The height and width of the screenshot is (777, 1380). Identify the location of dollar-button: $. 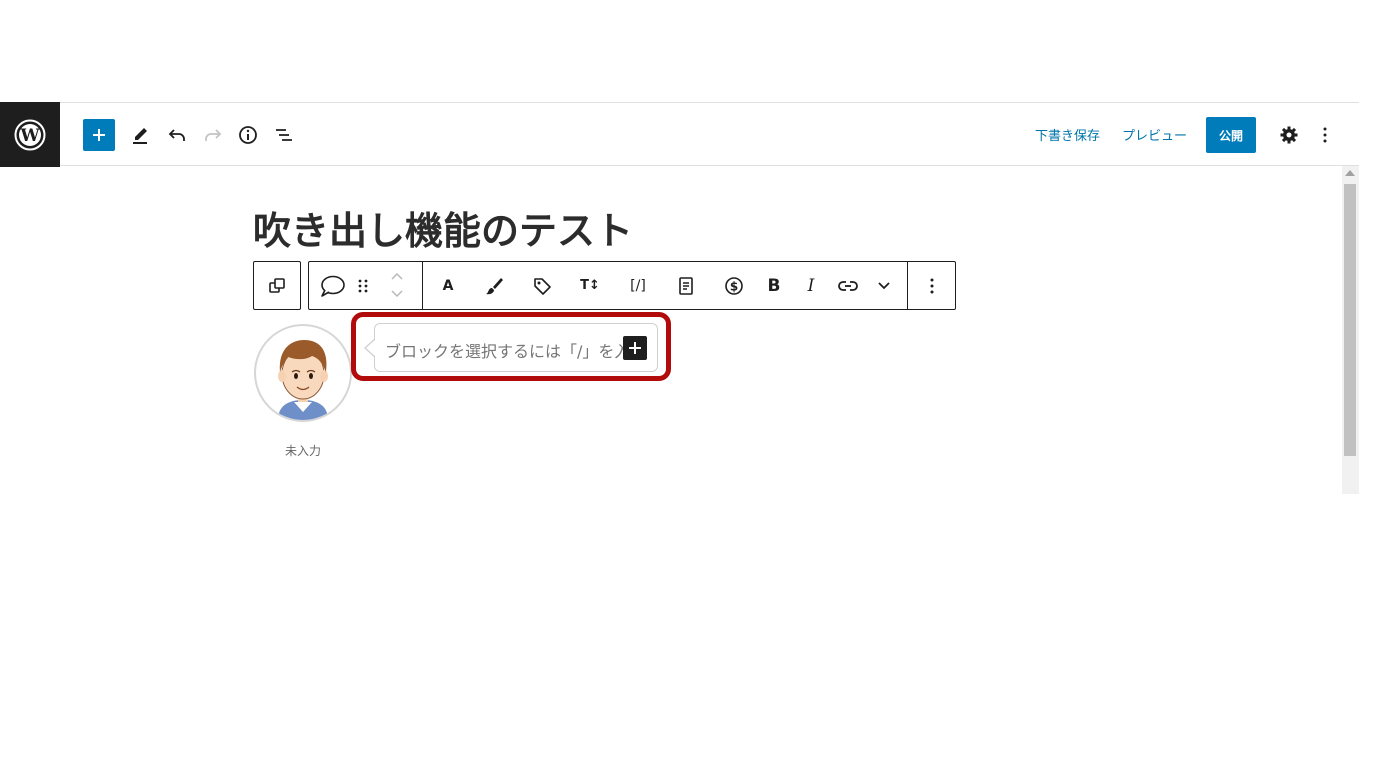
(734, 285).